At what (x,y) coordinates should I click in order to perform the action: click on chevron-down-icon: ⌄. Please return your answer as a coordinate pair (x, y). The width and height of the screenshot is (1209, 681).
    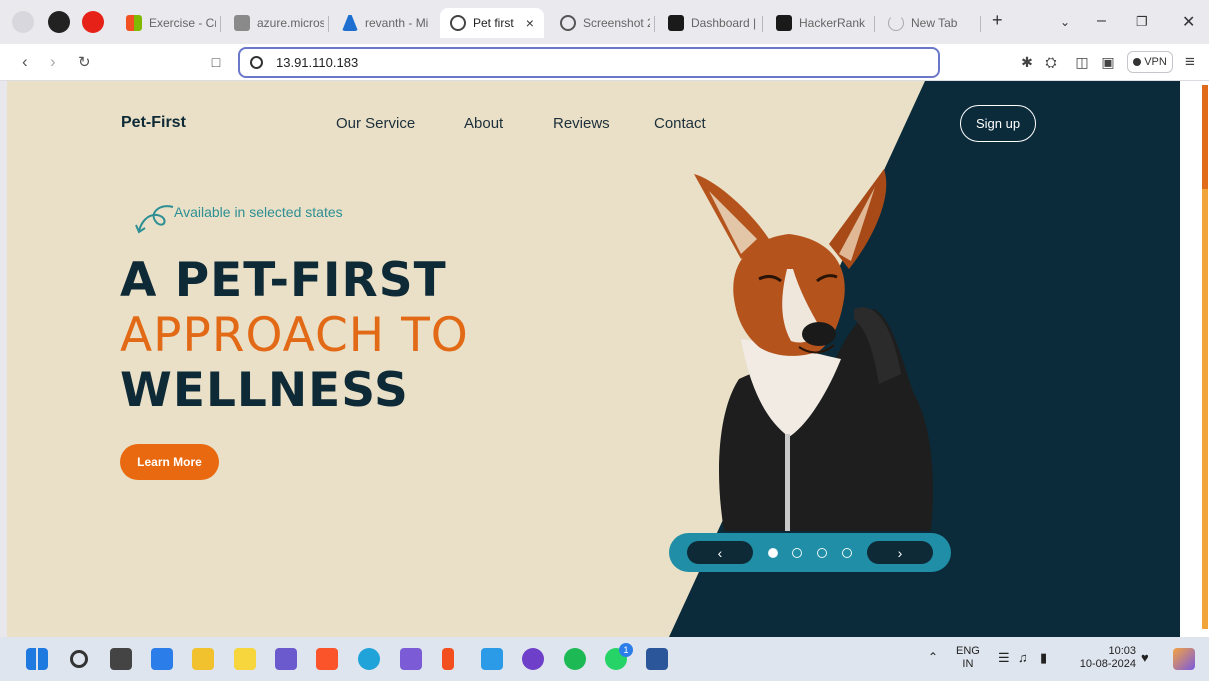
    Looking at the image, I should click on (1065, 22).